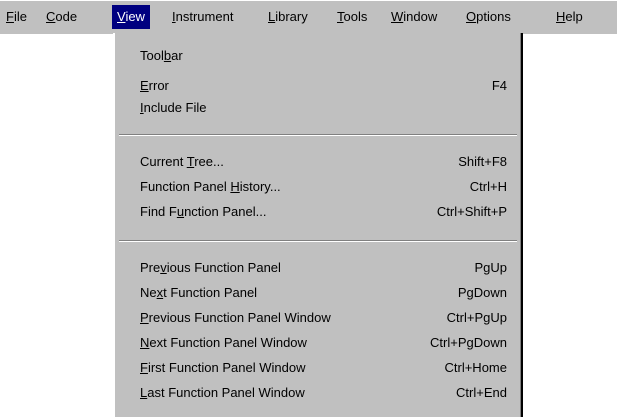 The image size is (617, 417). What do you see at coordinates (291, 16) in the screenshot?
I see `menu-library-label: ibrary` at bounding box center [291, 16].